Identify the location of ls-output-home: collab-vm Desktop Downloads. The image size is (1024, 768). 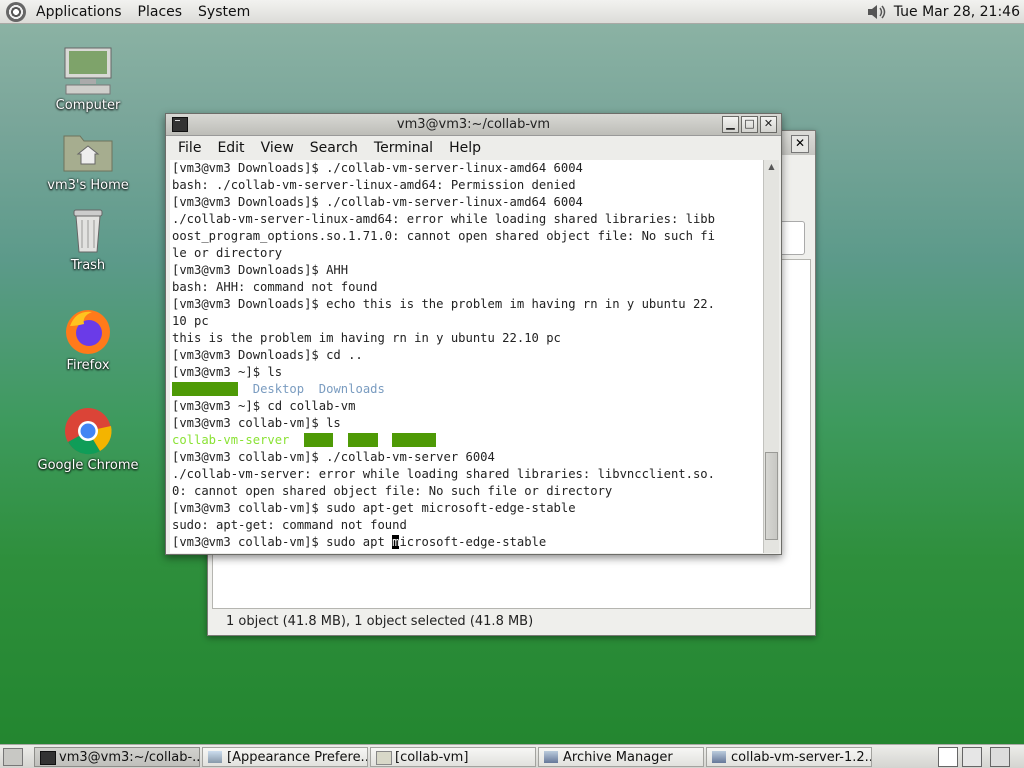
(467, 389).